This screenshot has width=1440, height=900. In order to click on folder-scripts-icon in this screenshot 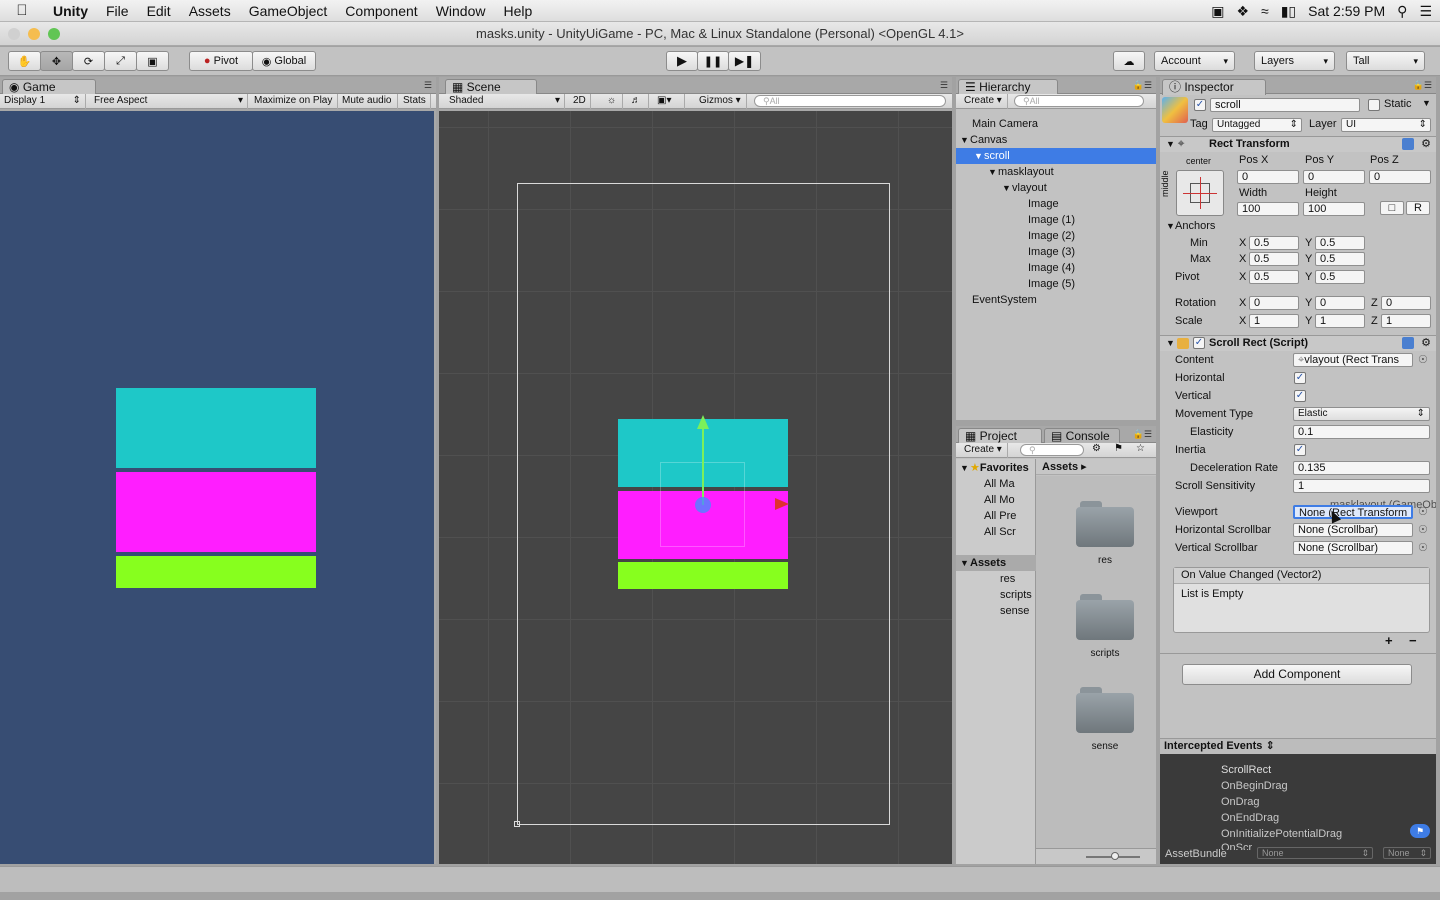, I will do `click(1105, 615)`.